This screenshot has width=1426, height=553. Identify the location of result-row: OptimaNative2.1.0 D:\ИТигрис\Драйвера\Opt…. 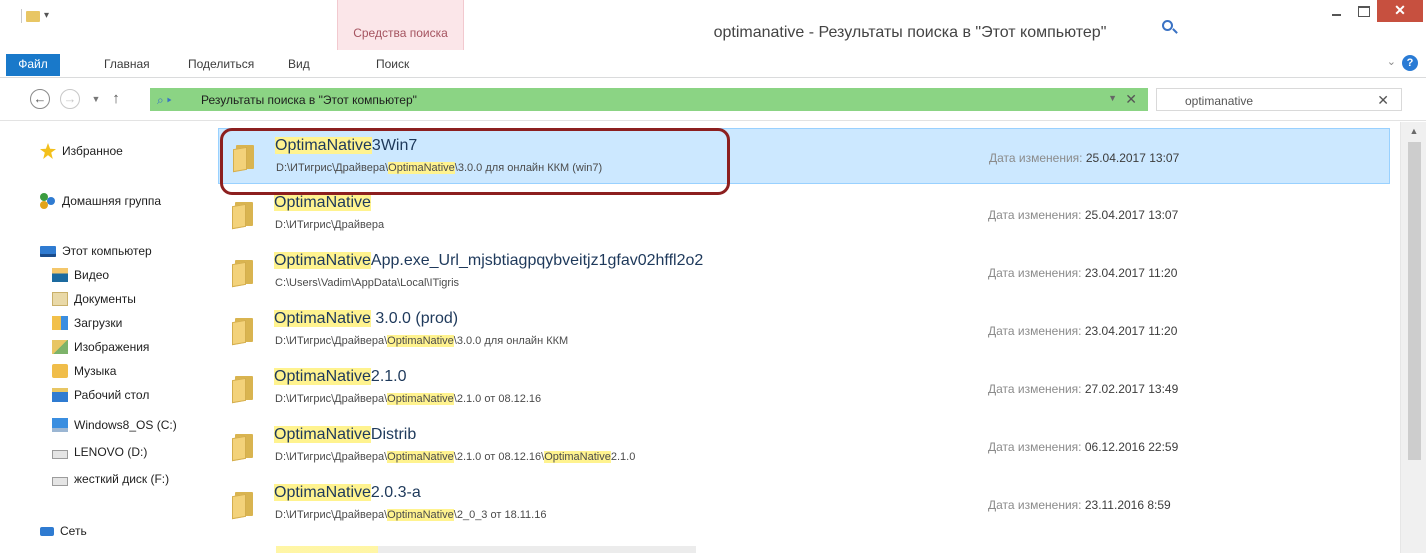
(804, 388).